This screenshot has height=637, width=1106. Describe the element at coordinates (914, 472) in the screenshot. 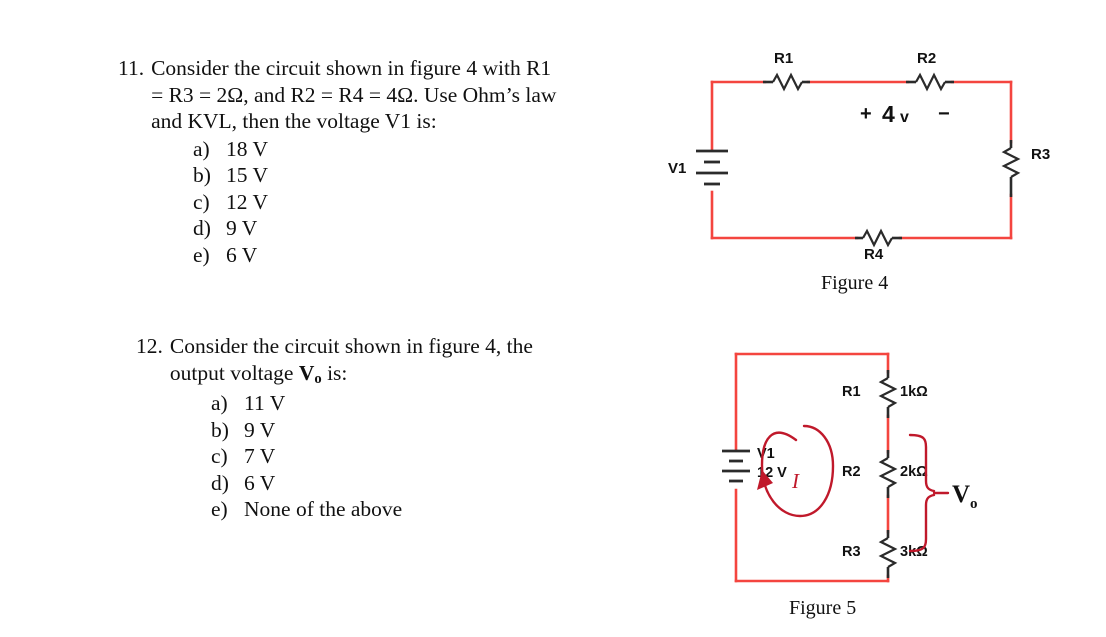

I see `resistor-r2-value: 2kΩ` at that location.